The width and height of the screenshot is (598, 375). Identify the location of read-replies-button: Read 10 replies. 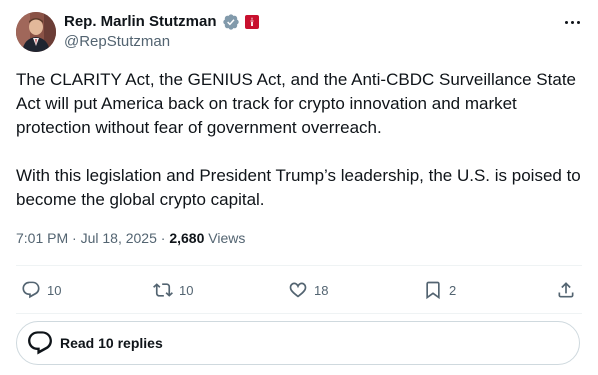
(298, 343).